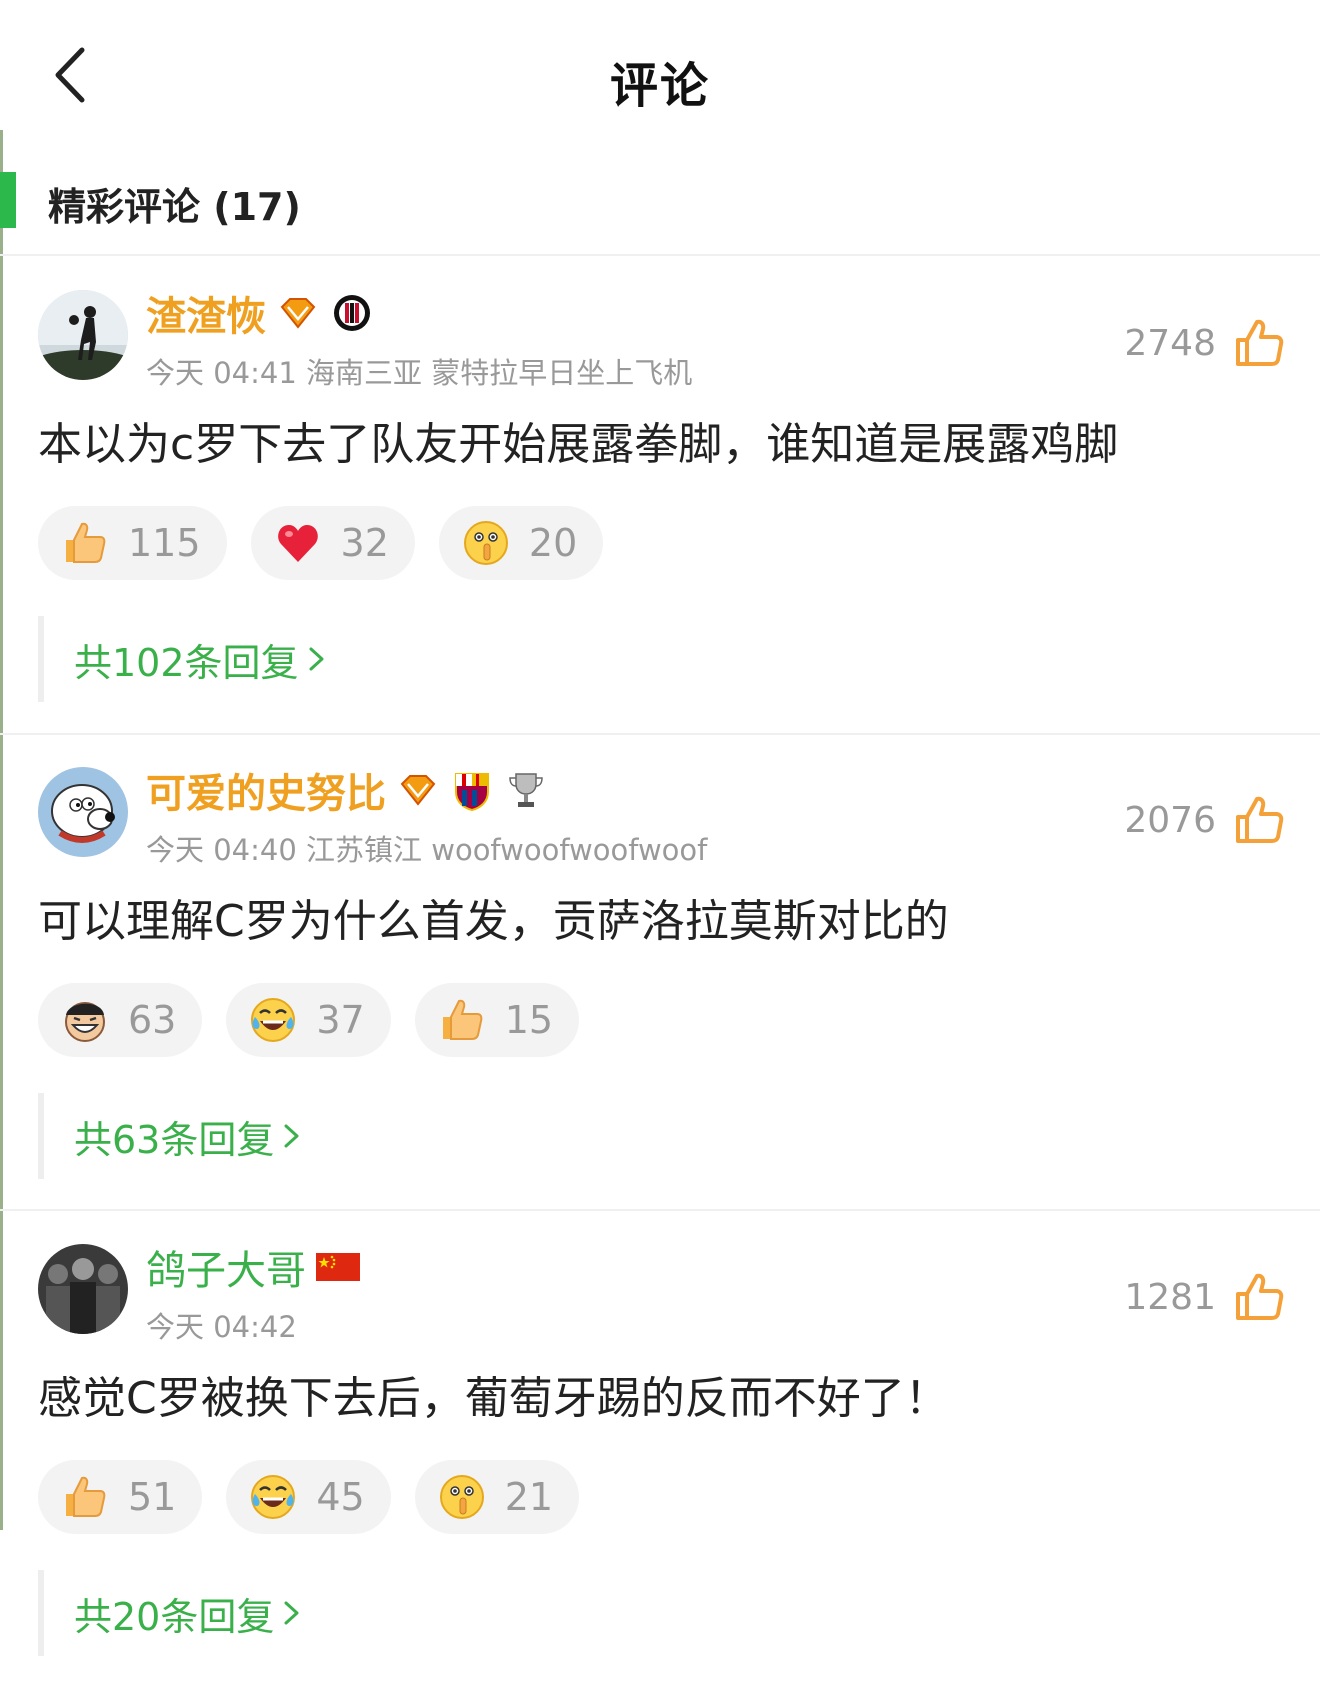 The width and height of the screenshot is (1320, 1699). What do you see at coordinates (85, 1020) in the screenshot?
I see `laughing-man-emoji-icon` at bounding box center [85, 1020].